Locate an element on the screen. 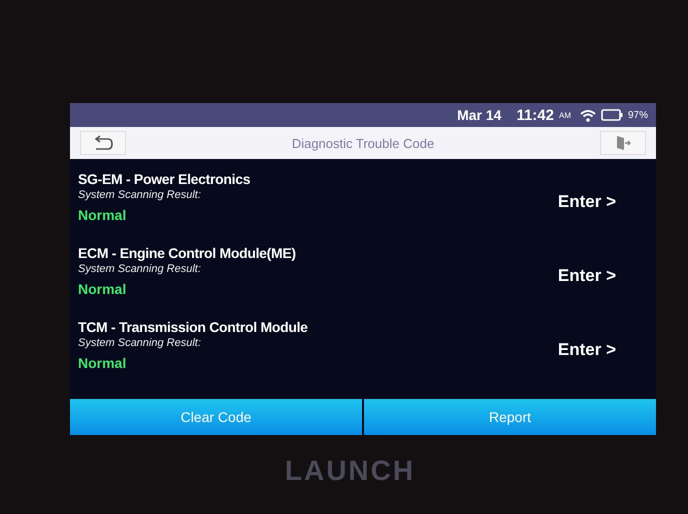 This screenshot has width=688, height=514. battery-percent: 97% is located at coordinates (638, 115).